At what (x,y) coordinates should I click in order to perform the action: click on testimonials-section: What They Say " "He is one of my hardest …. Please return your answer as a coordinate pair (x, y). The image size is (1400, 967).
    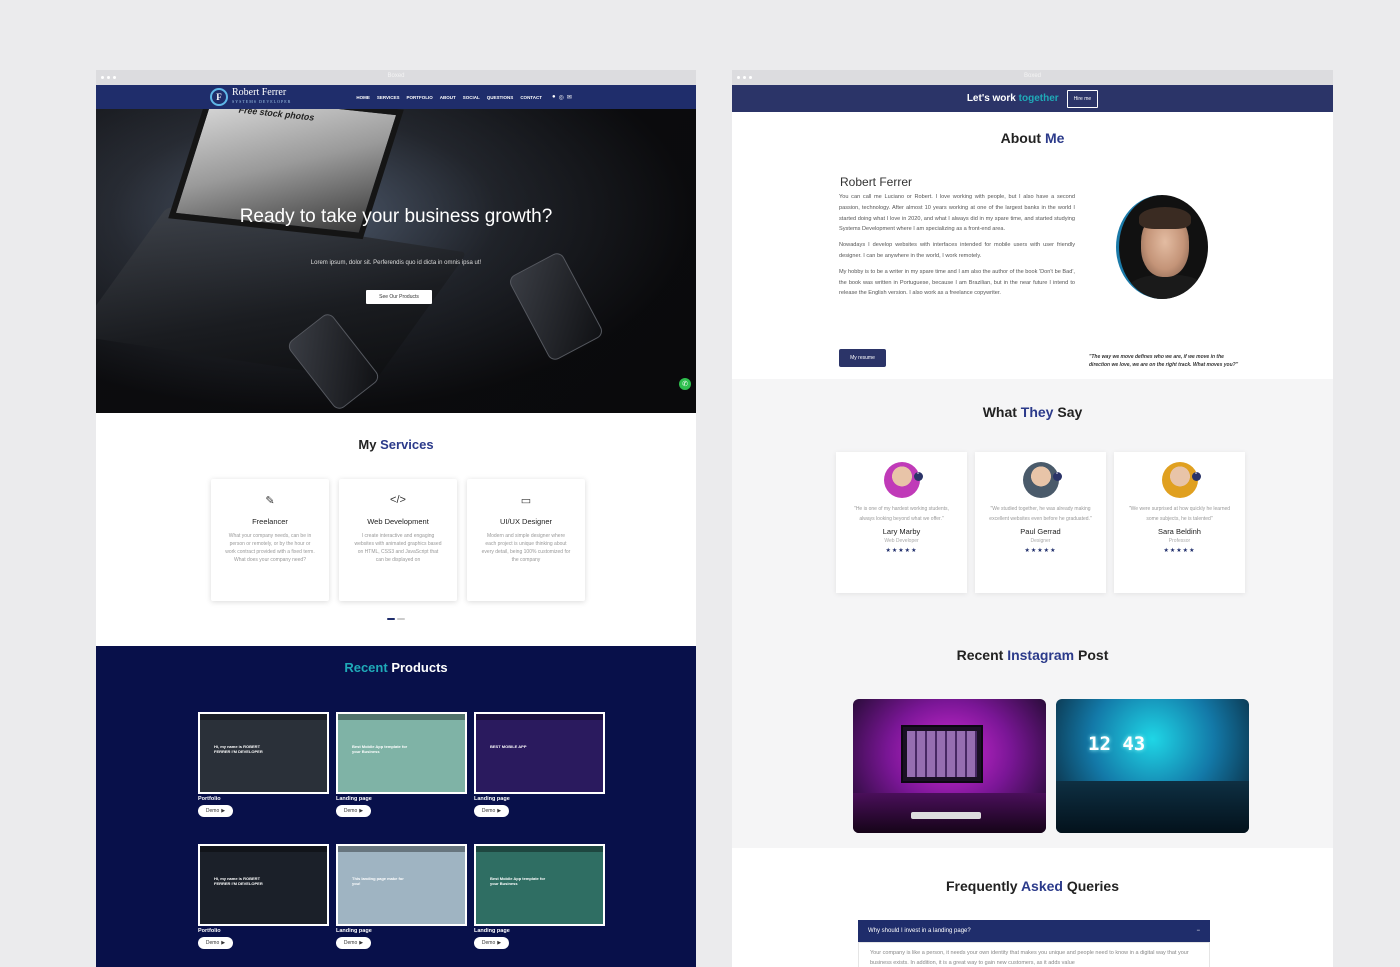
    Looking at the image, I should click on (1032, 516).